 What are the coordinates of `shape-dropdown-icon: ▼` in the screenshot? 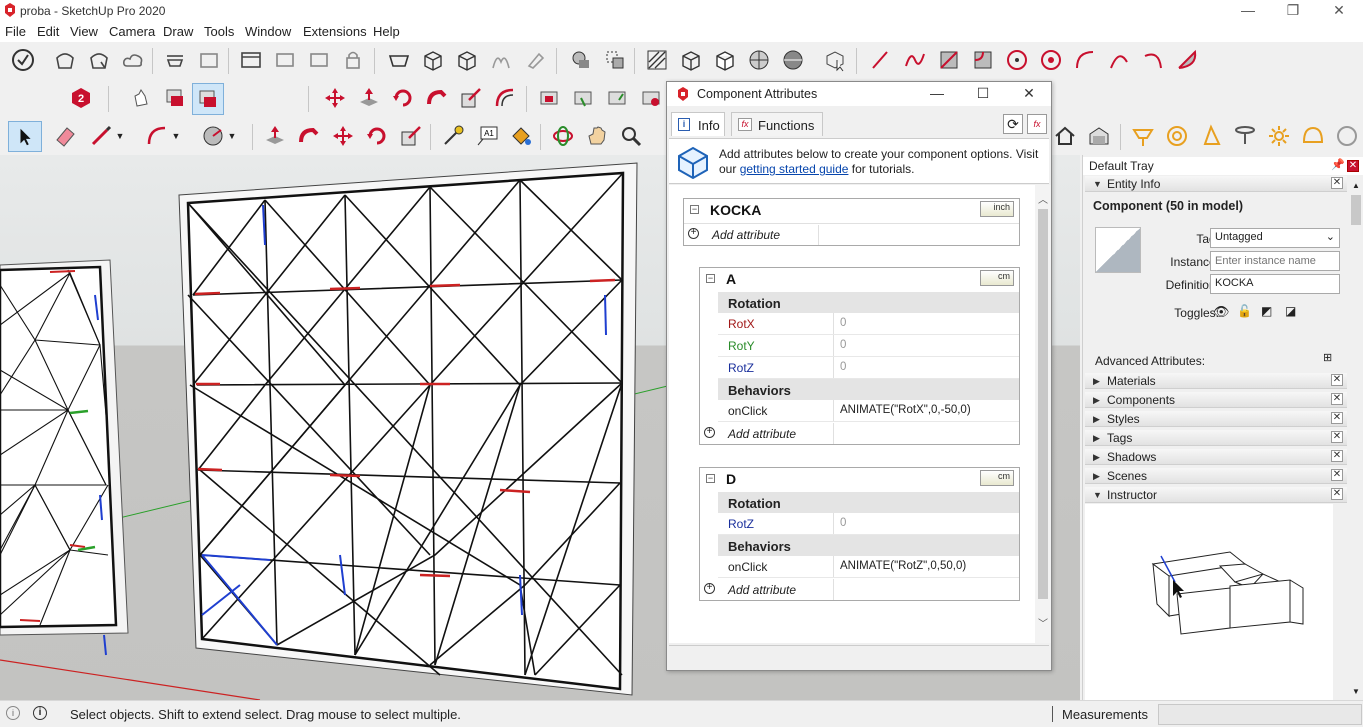 It's located at (232, 136).